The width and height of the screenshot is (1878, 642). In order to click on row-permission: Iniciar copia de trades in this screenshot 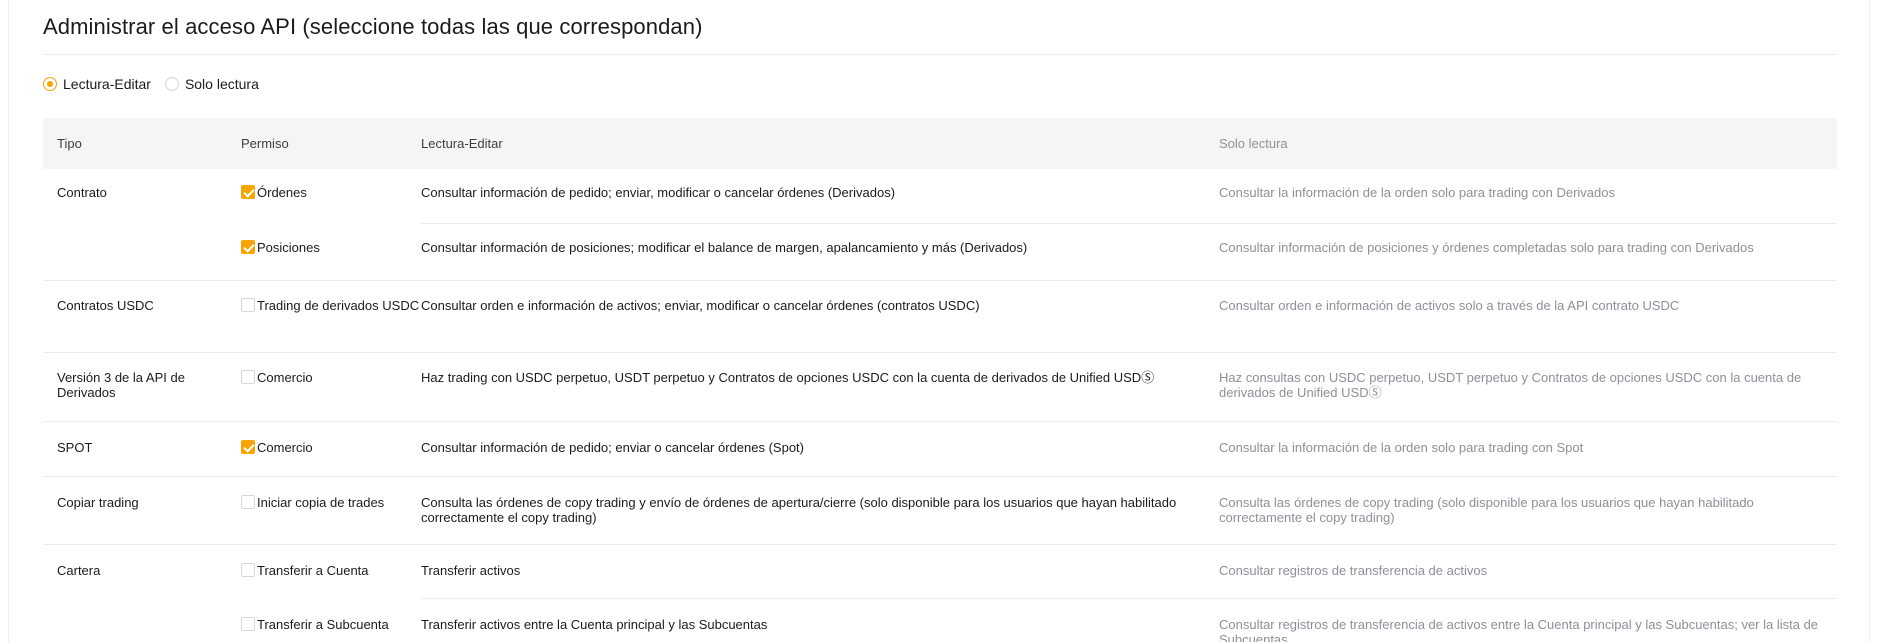, I will do `click(324, 493)`.